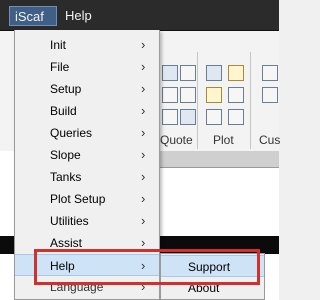  Describe the element at coordinates (270, 140) in the screenshot. I see `group-label-custom: Cus` at that location.